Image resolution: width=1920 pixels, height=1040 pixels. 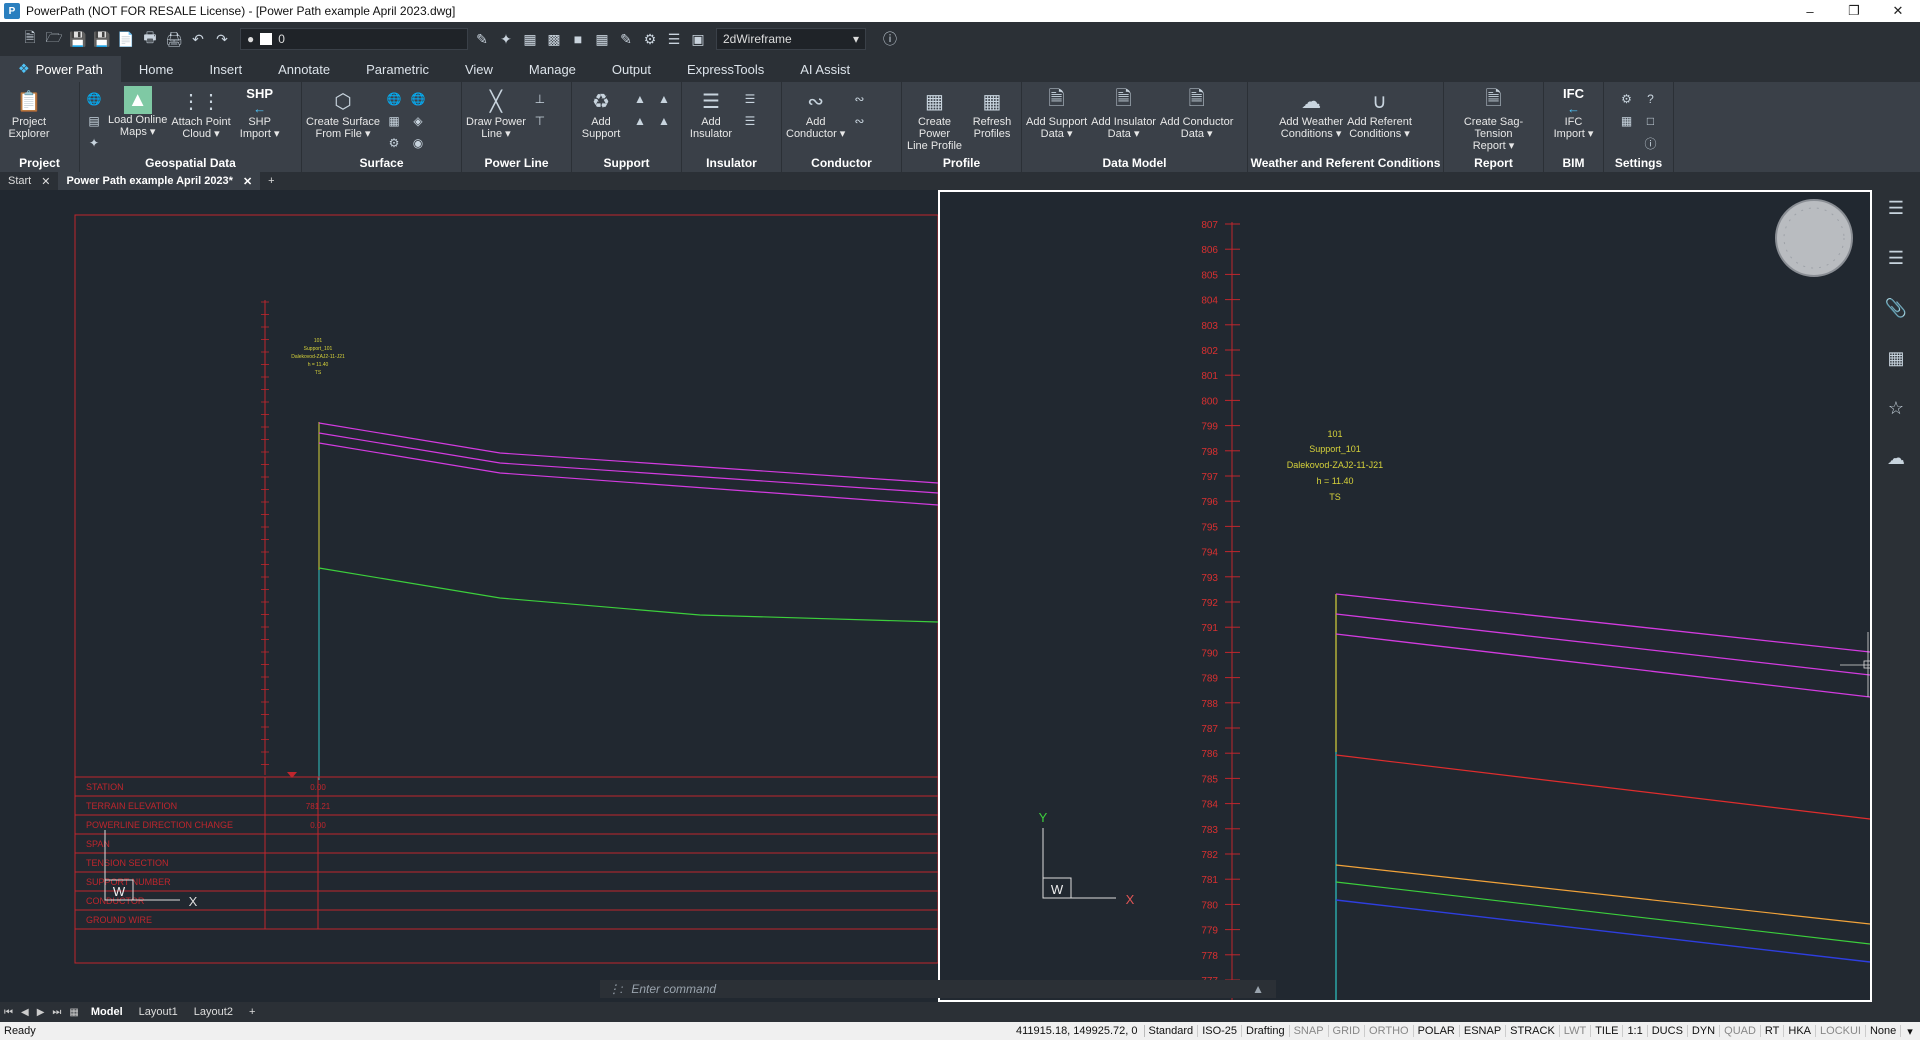 I want to click on tab-view: View, so click(x=479, y=69).